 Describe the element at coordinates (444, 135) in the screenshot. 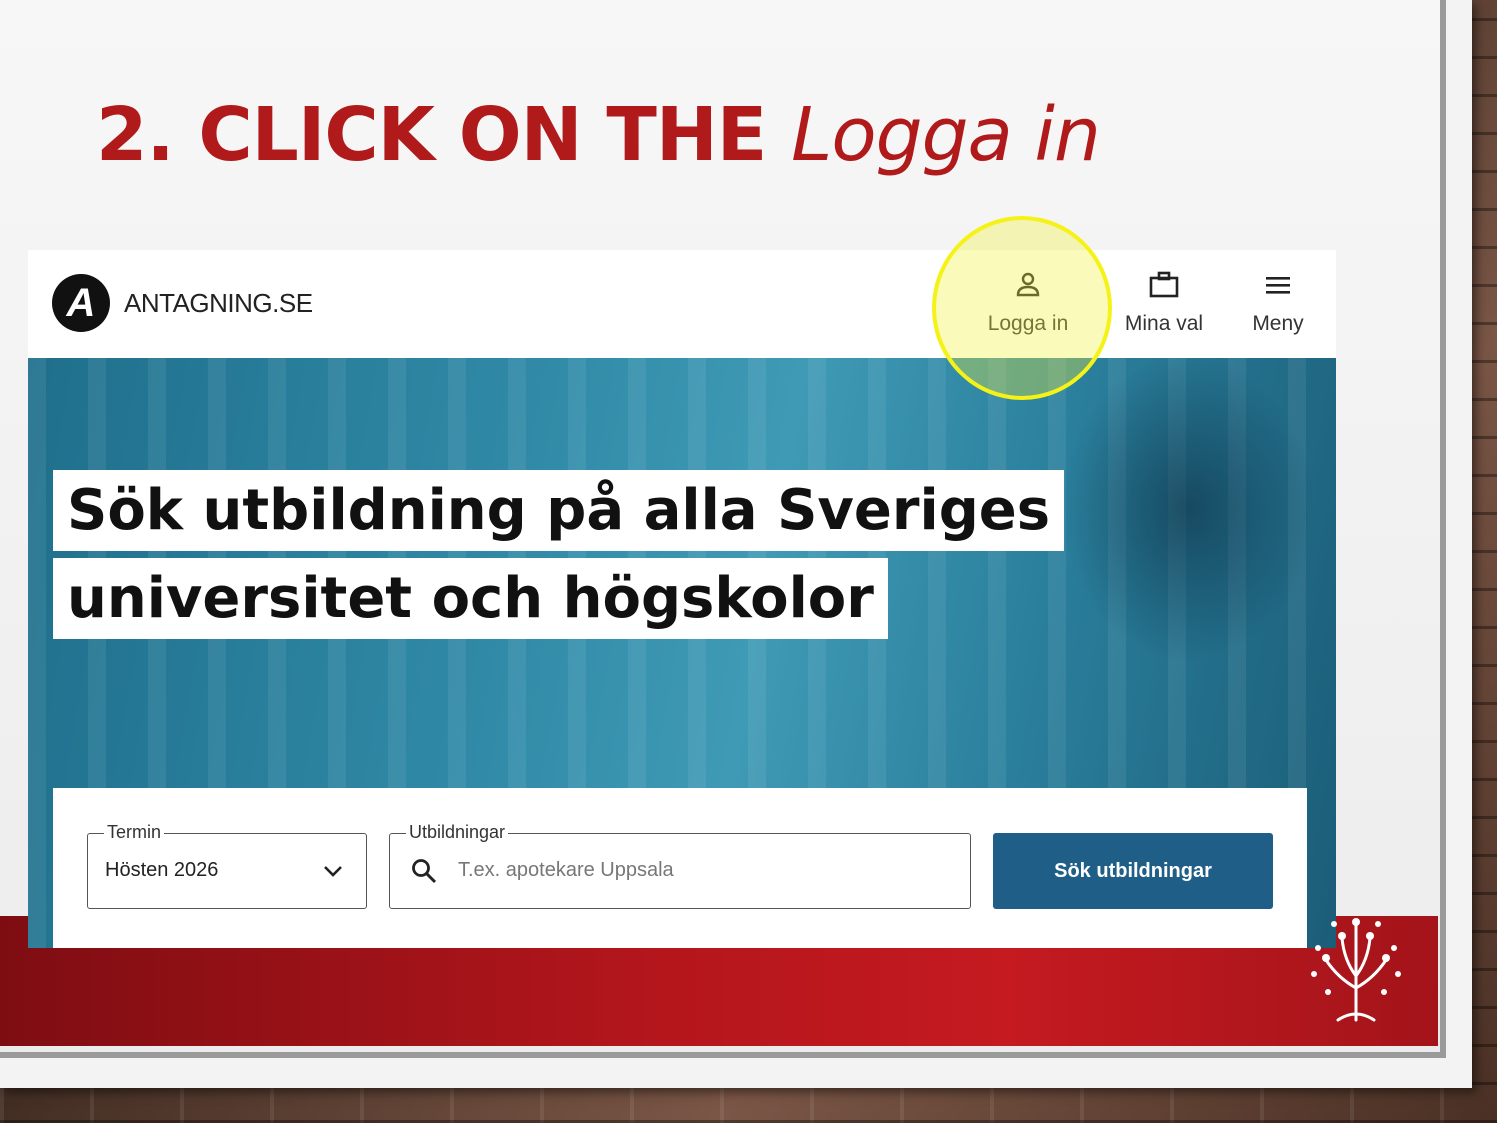

I see `slide-title-prefix: 2. CLICK ON THE` at that location.